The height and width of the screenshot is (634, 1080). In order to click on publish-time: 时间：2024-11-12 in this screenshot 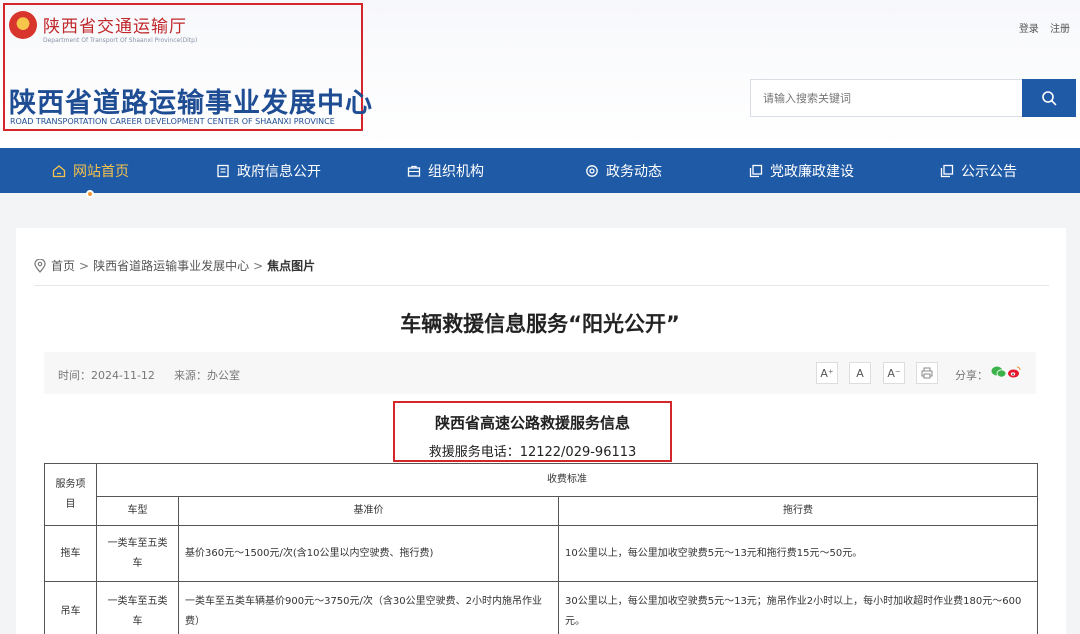, I will do `click(106, 375)`.